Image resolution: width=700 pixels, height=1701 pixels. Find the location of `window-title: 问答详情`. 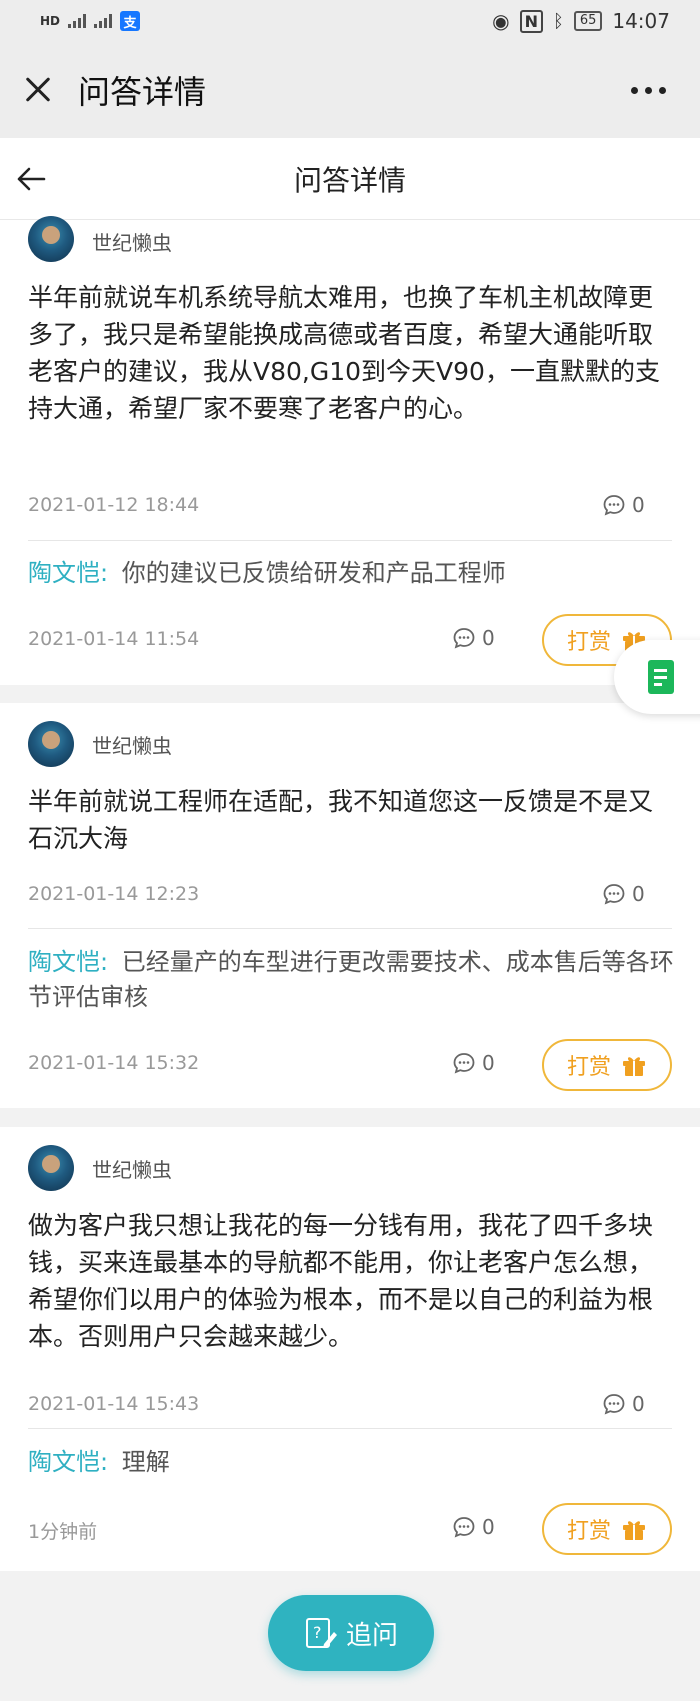

window-title: 问答详情 is located at coordinates (142, 92).